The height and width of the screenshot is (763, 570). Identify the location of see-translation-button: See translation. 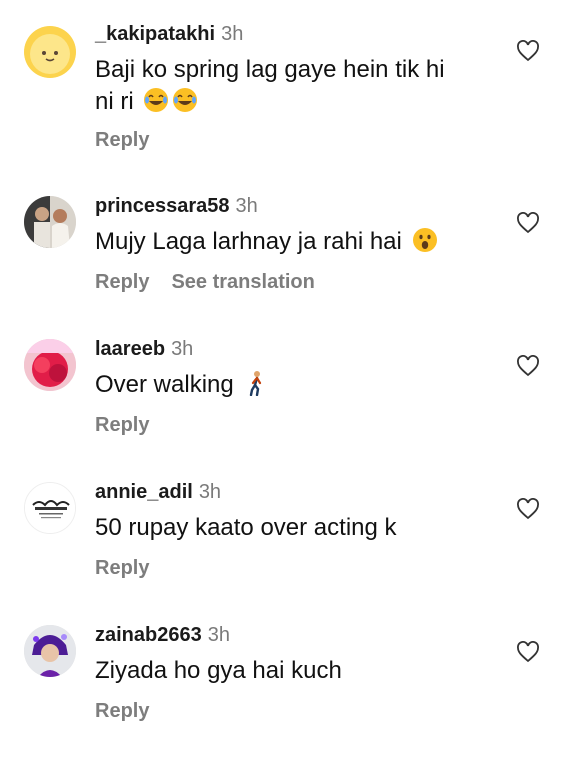
(242, 282).